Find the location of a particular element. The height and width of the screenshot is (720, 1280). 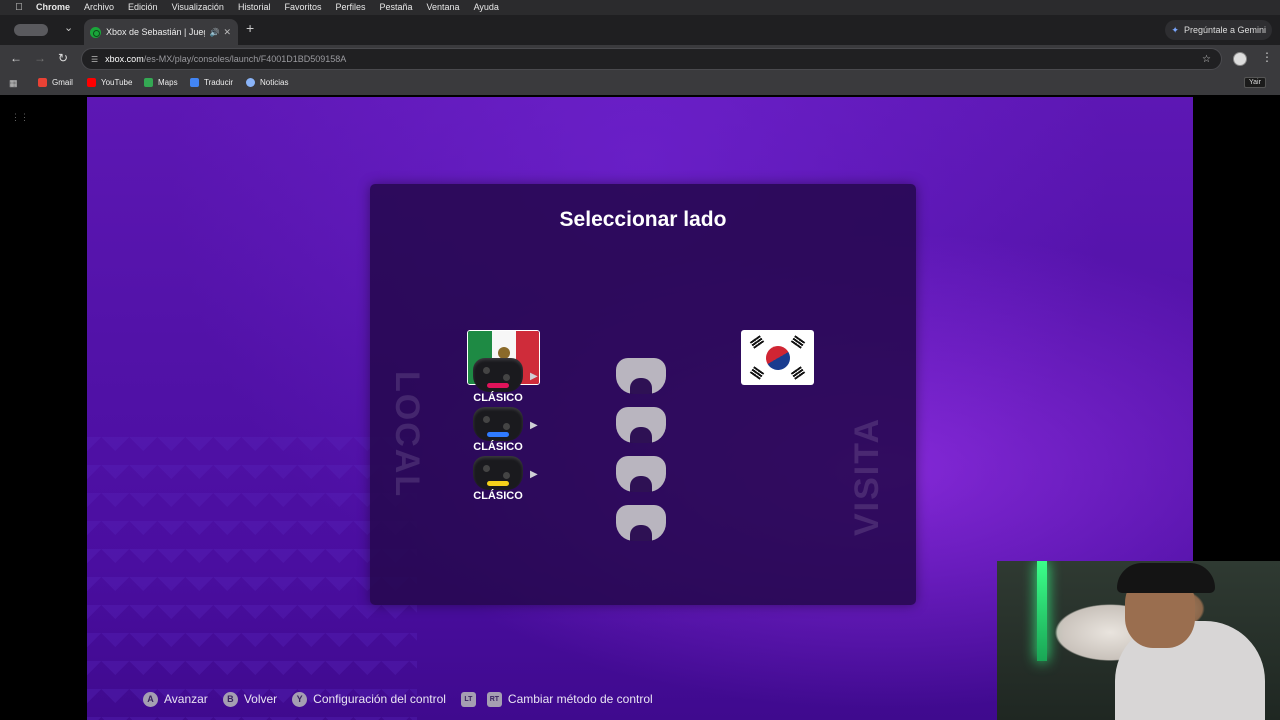

bookmark-maps: Maps is located at coordinates (161, 82).